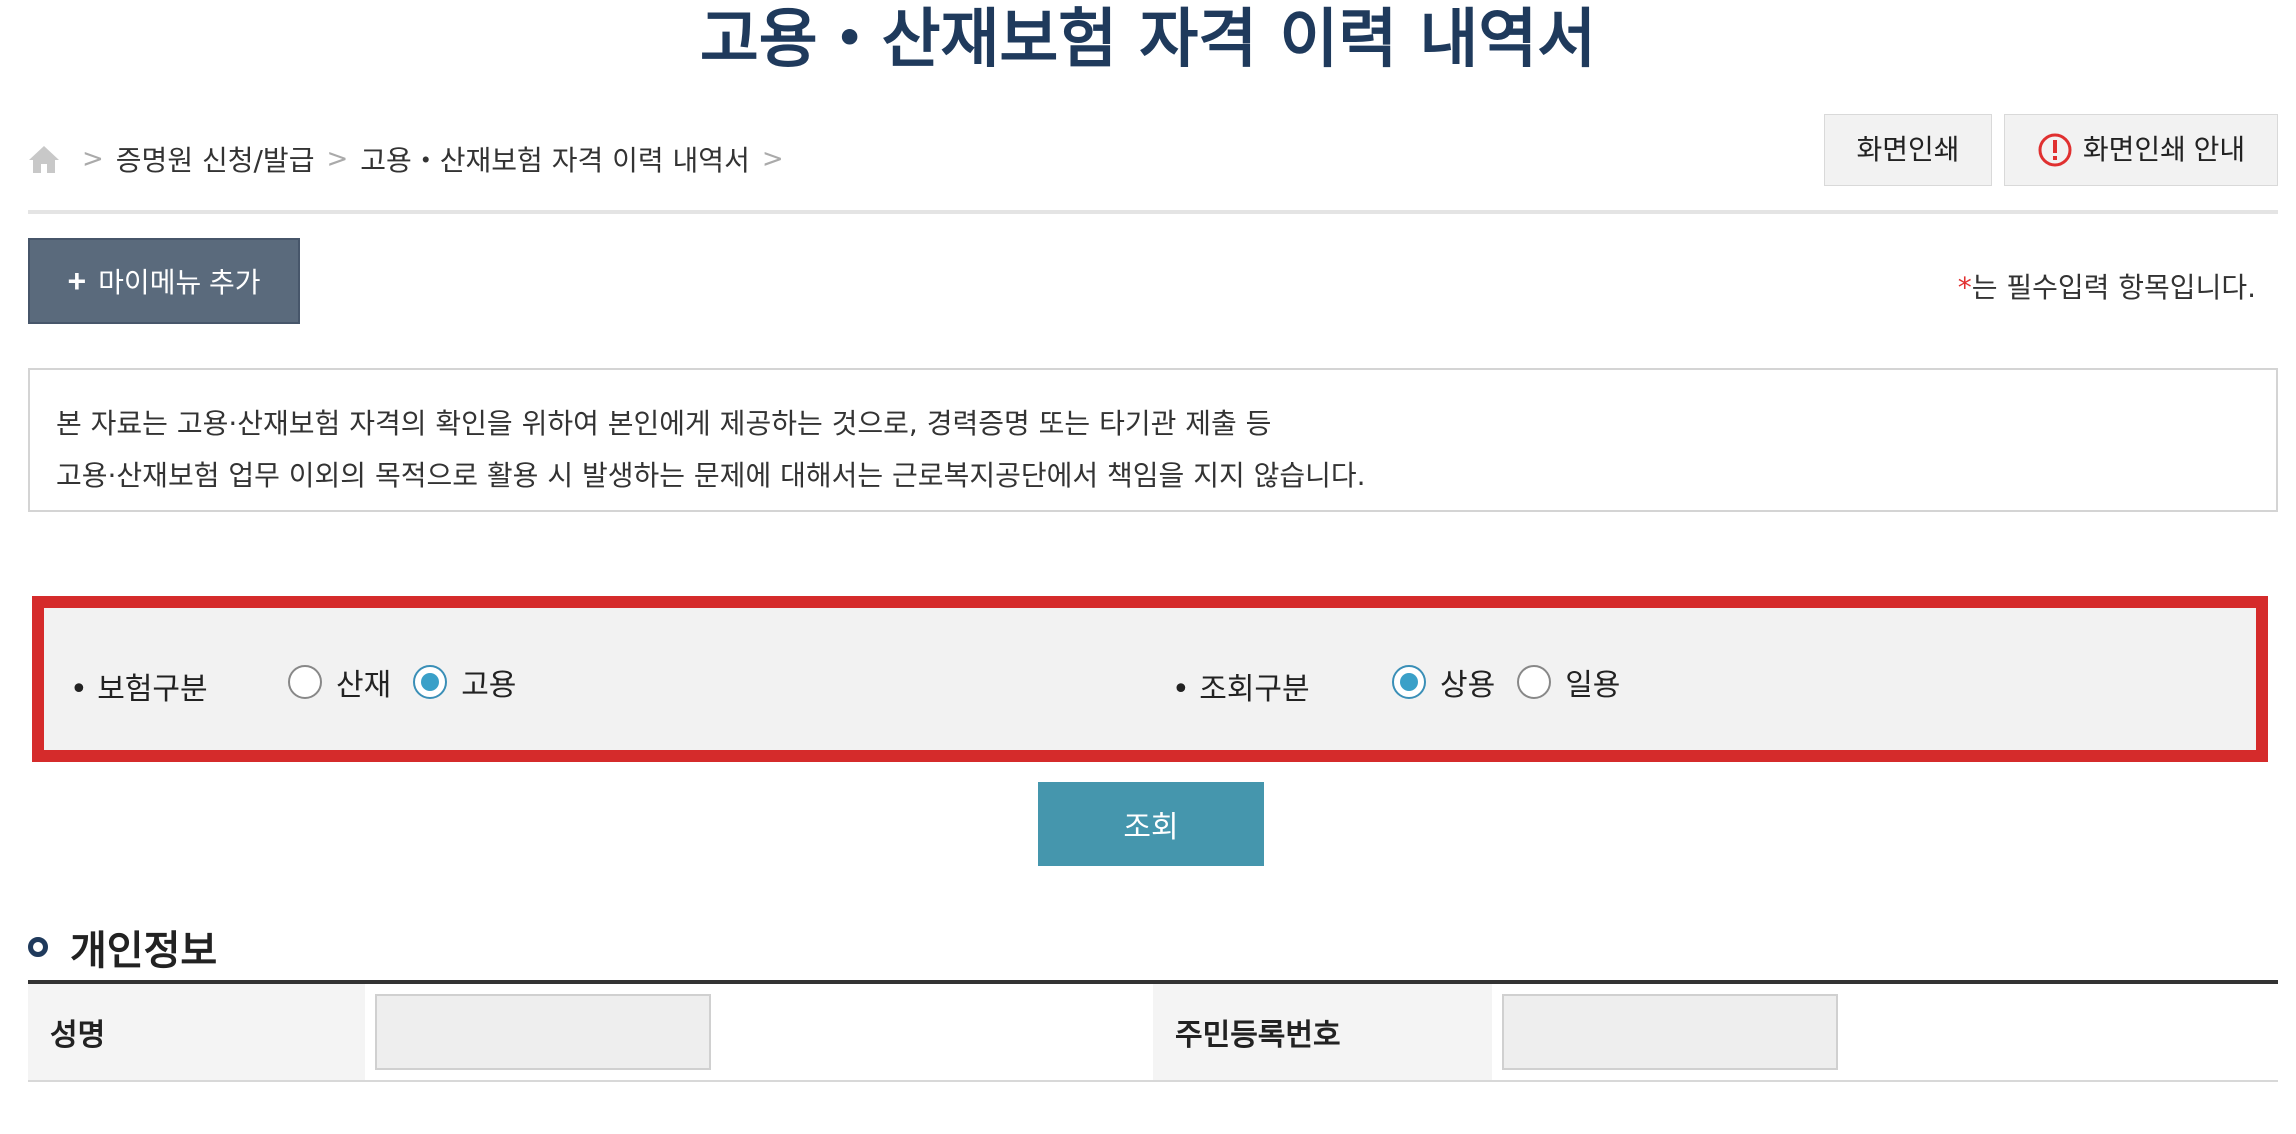 The image size is (2296, 1134). I want to click on radio-button-sanjae, so click(305, 682).